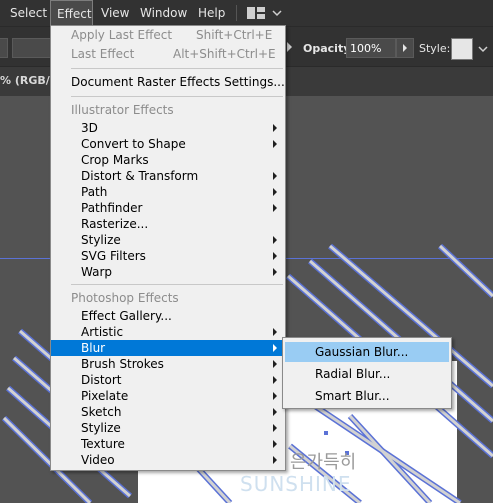 This screenshot has width=493, height=503. I want to click on menu-item-video: Video, so click(168, 460).